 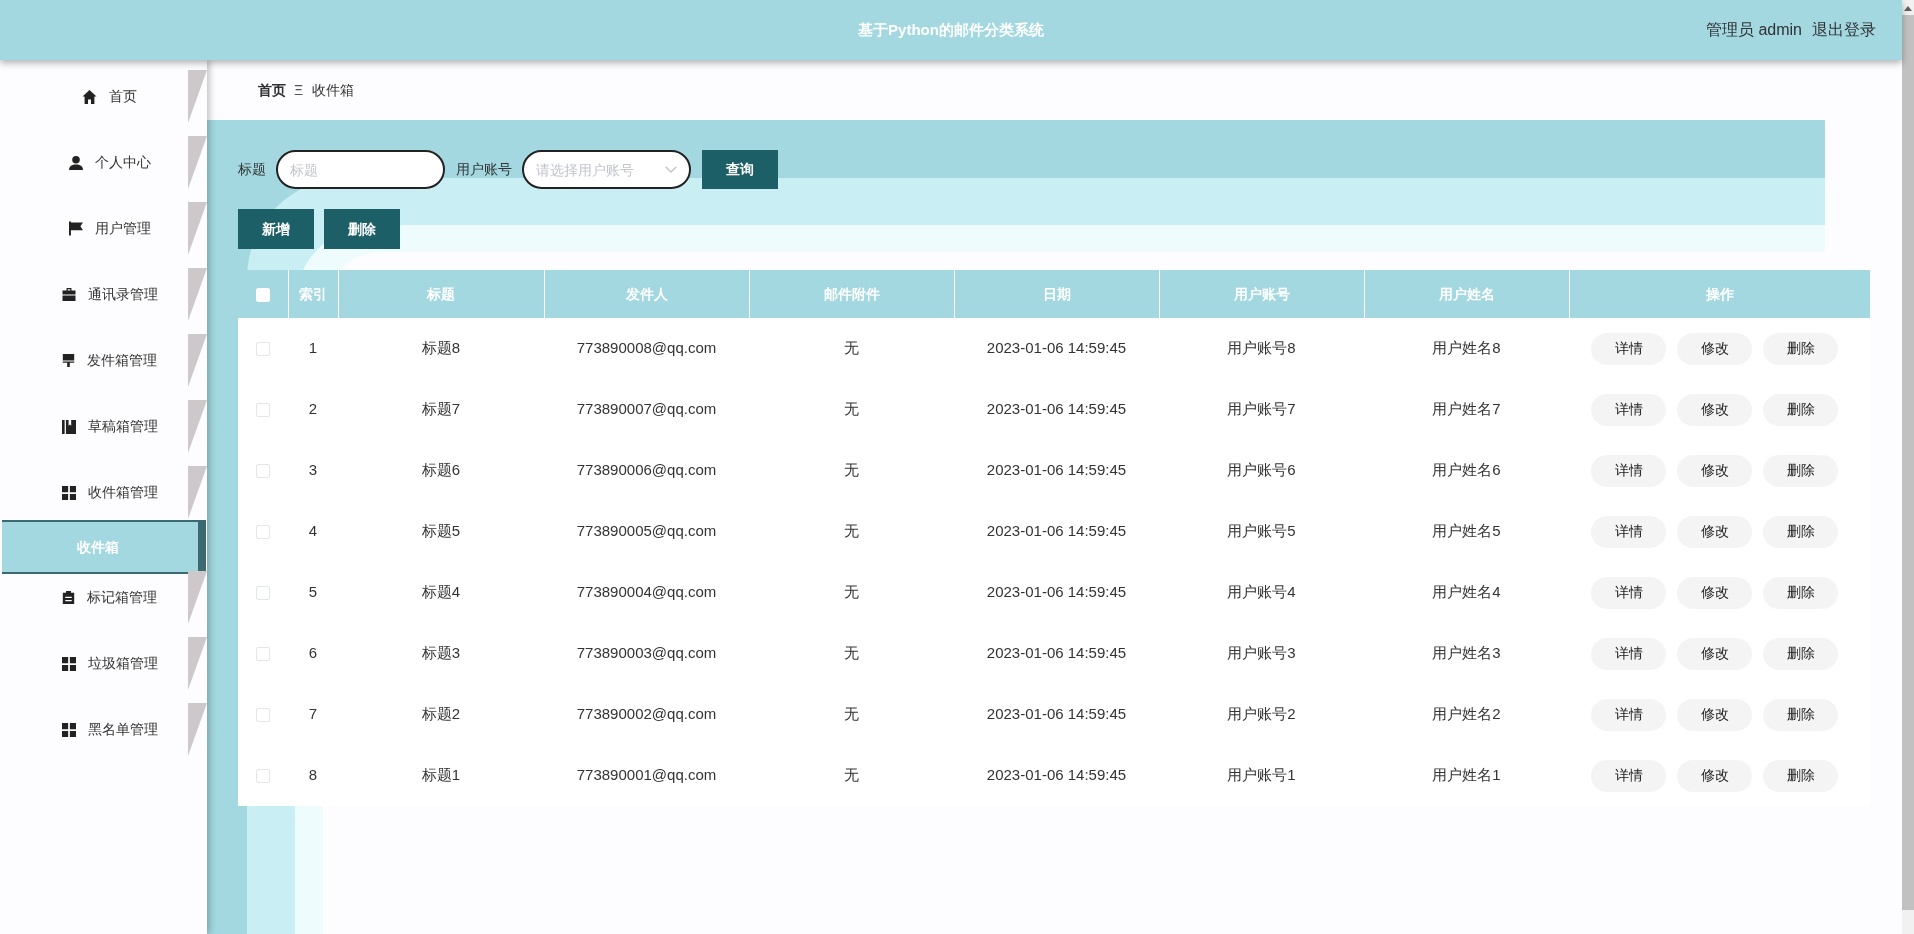 I want to click on table-cell-text: 用户姓名7, so click(x=1466, y=409).